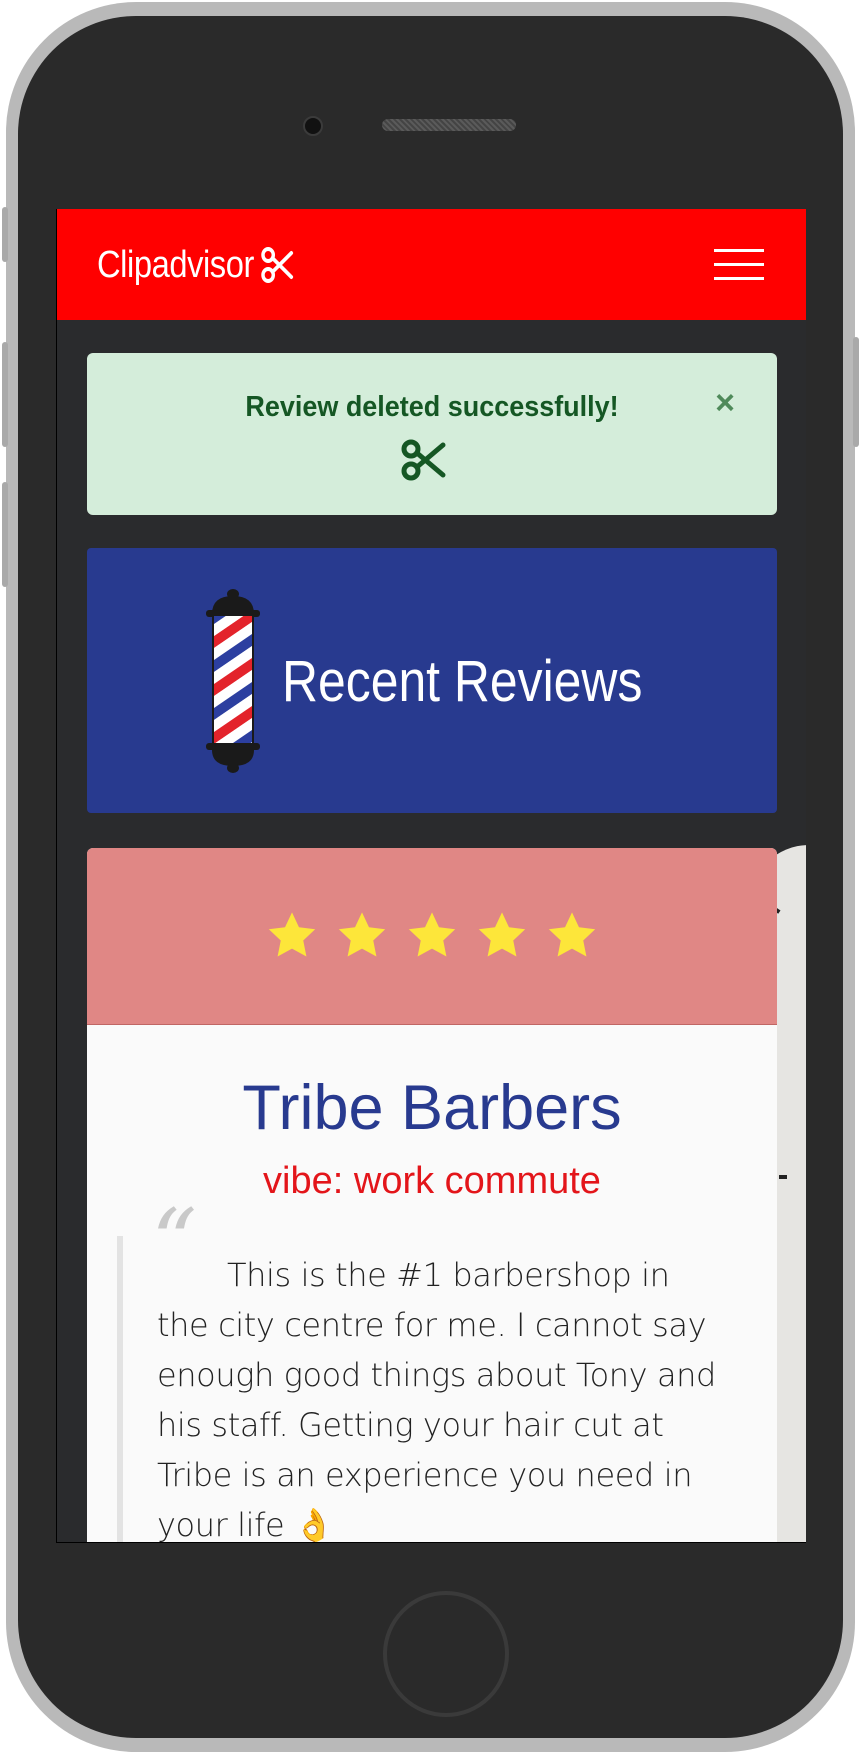  Describe the element at coordinates (432, 407) in the screenshot. I see `alert-message: Review deleted successfully!` at that location.